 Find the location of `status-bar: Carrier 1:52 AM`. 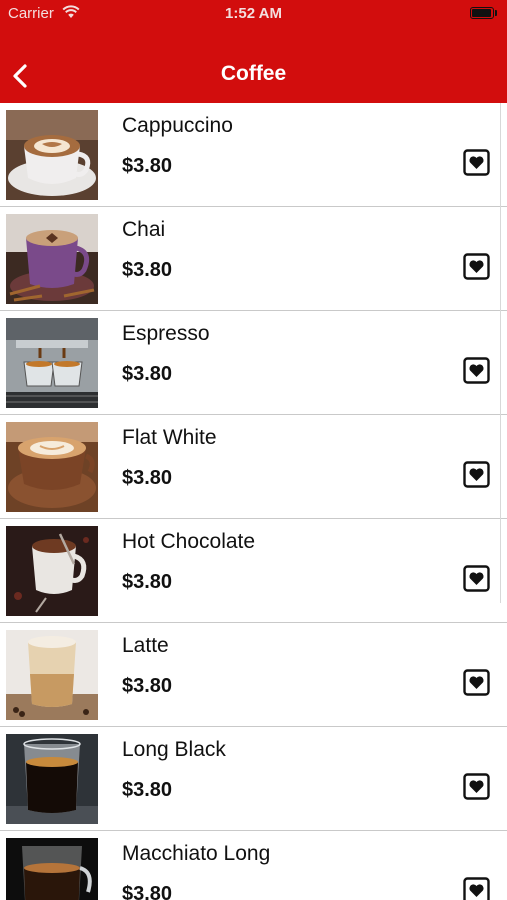

status-bar: Carrier 1:52 AM is located at coordinates (253, 14).